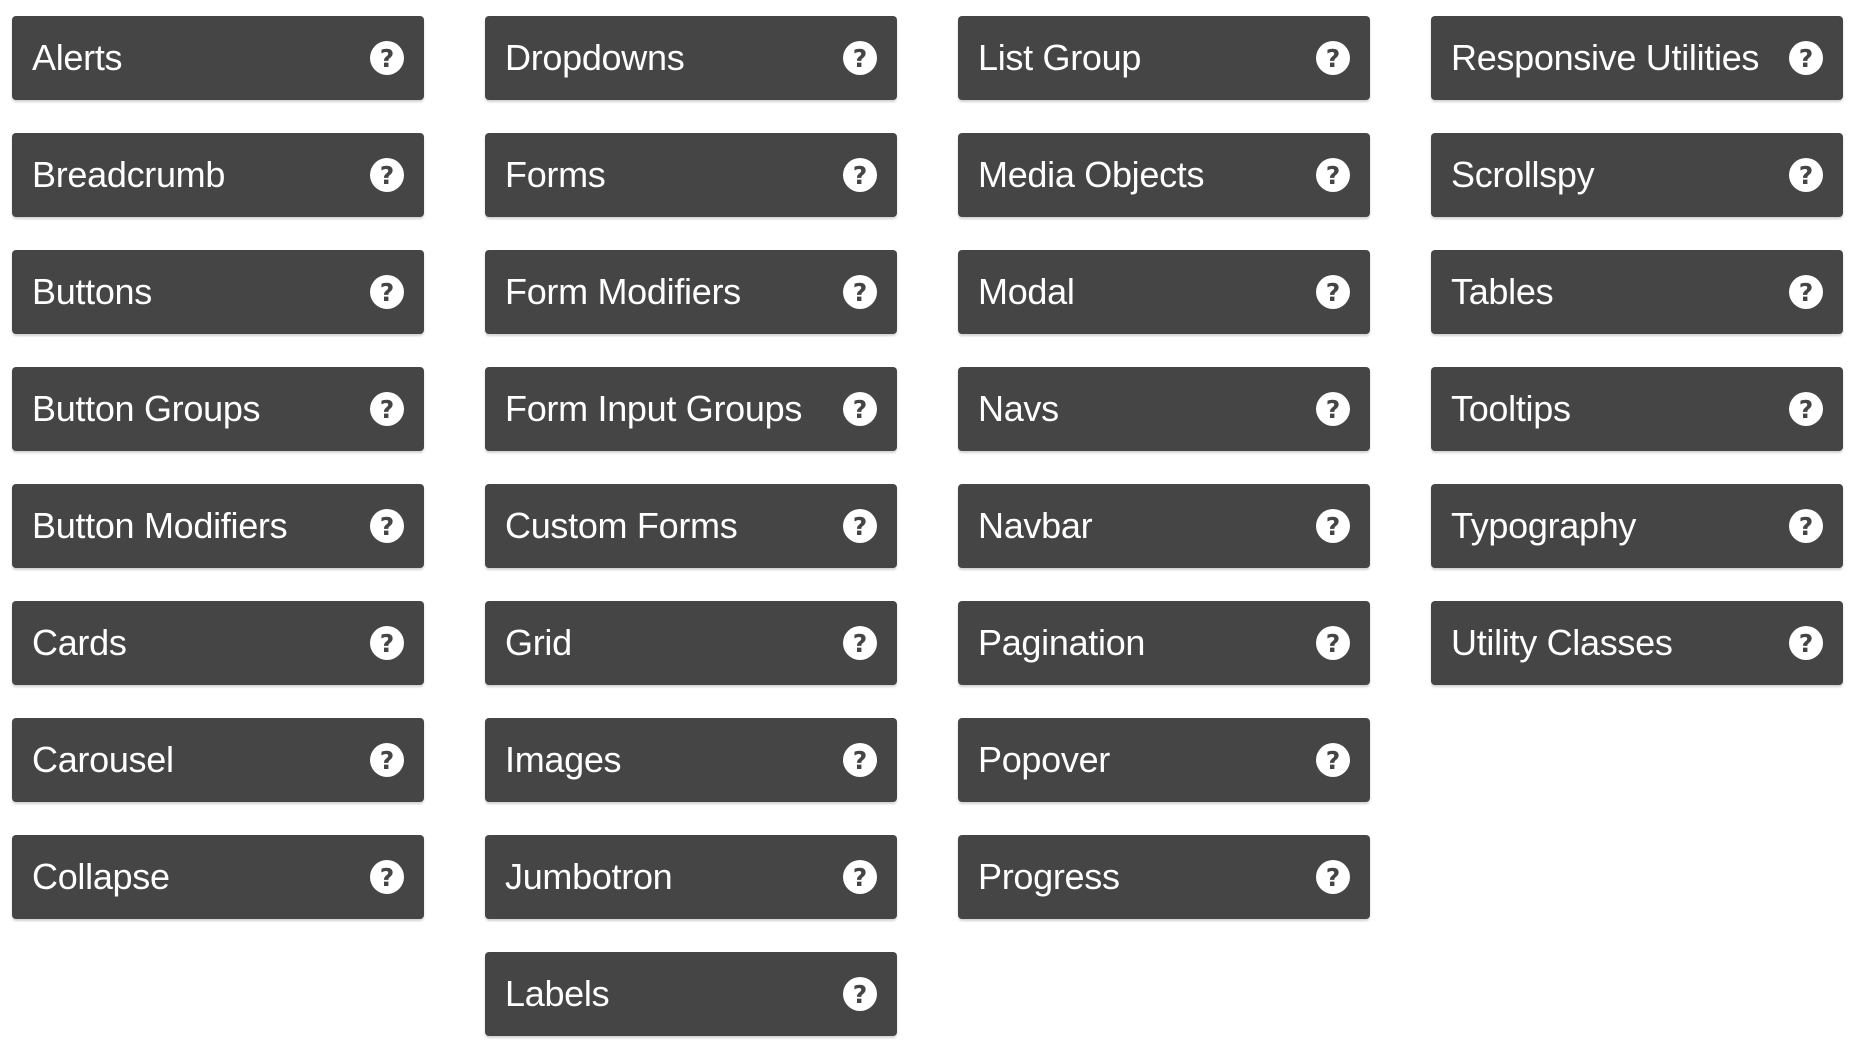 This screenshot has height=1044, width=1850. I want to click on component-tile-label: Dropdowns, so click(595, 57).